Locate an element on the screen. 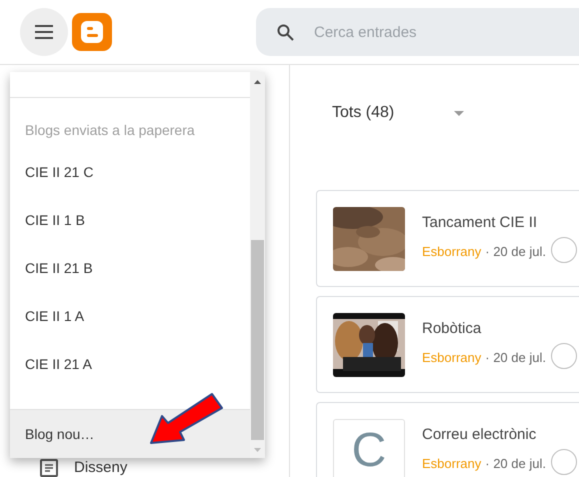 The height and width of the screenshot is (477, 579). section-label: Blogs enviats a la paperera is located at coordinates (110, 130).